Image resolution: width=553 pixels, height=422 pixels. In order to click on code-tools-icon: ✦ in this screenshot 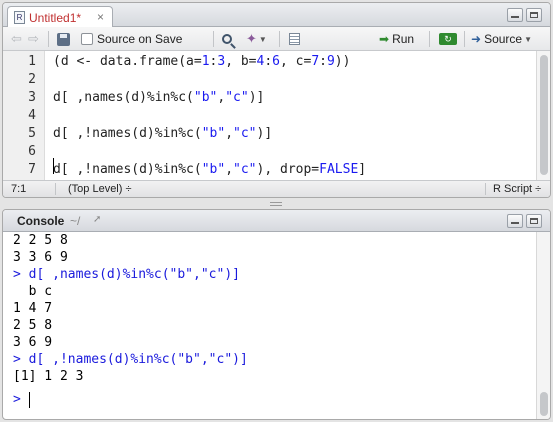, I will do `click(251, 38)`.